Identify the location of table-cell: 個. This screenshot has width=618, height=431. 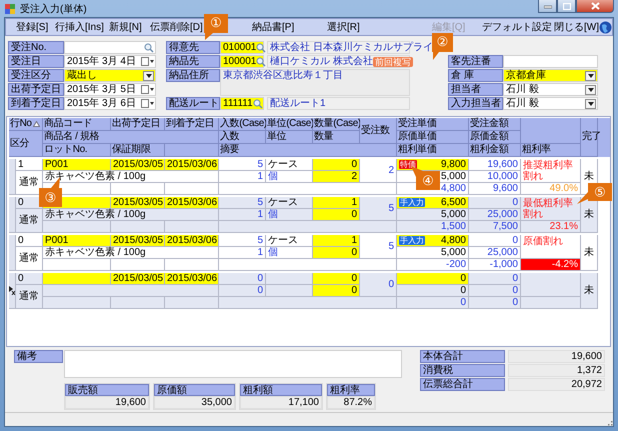
(289, 177).